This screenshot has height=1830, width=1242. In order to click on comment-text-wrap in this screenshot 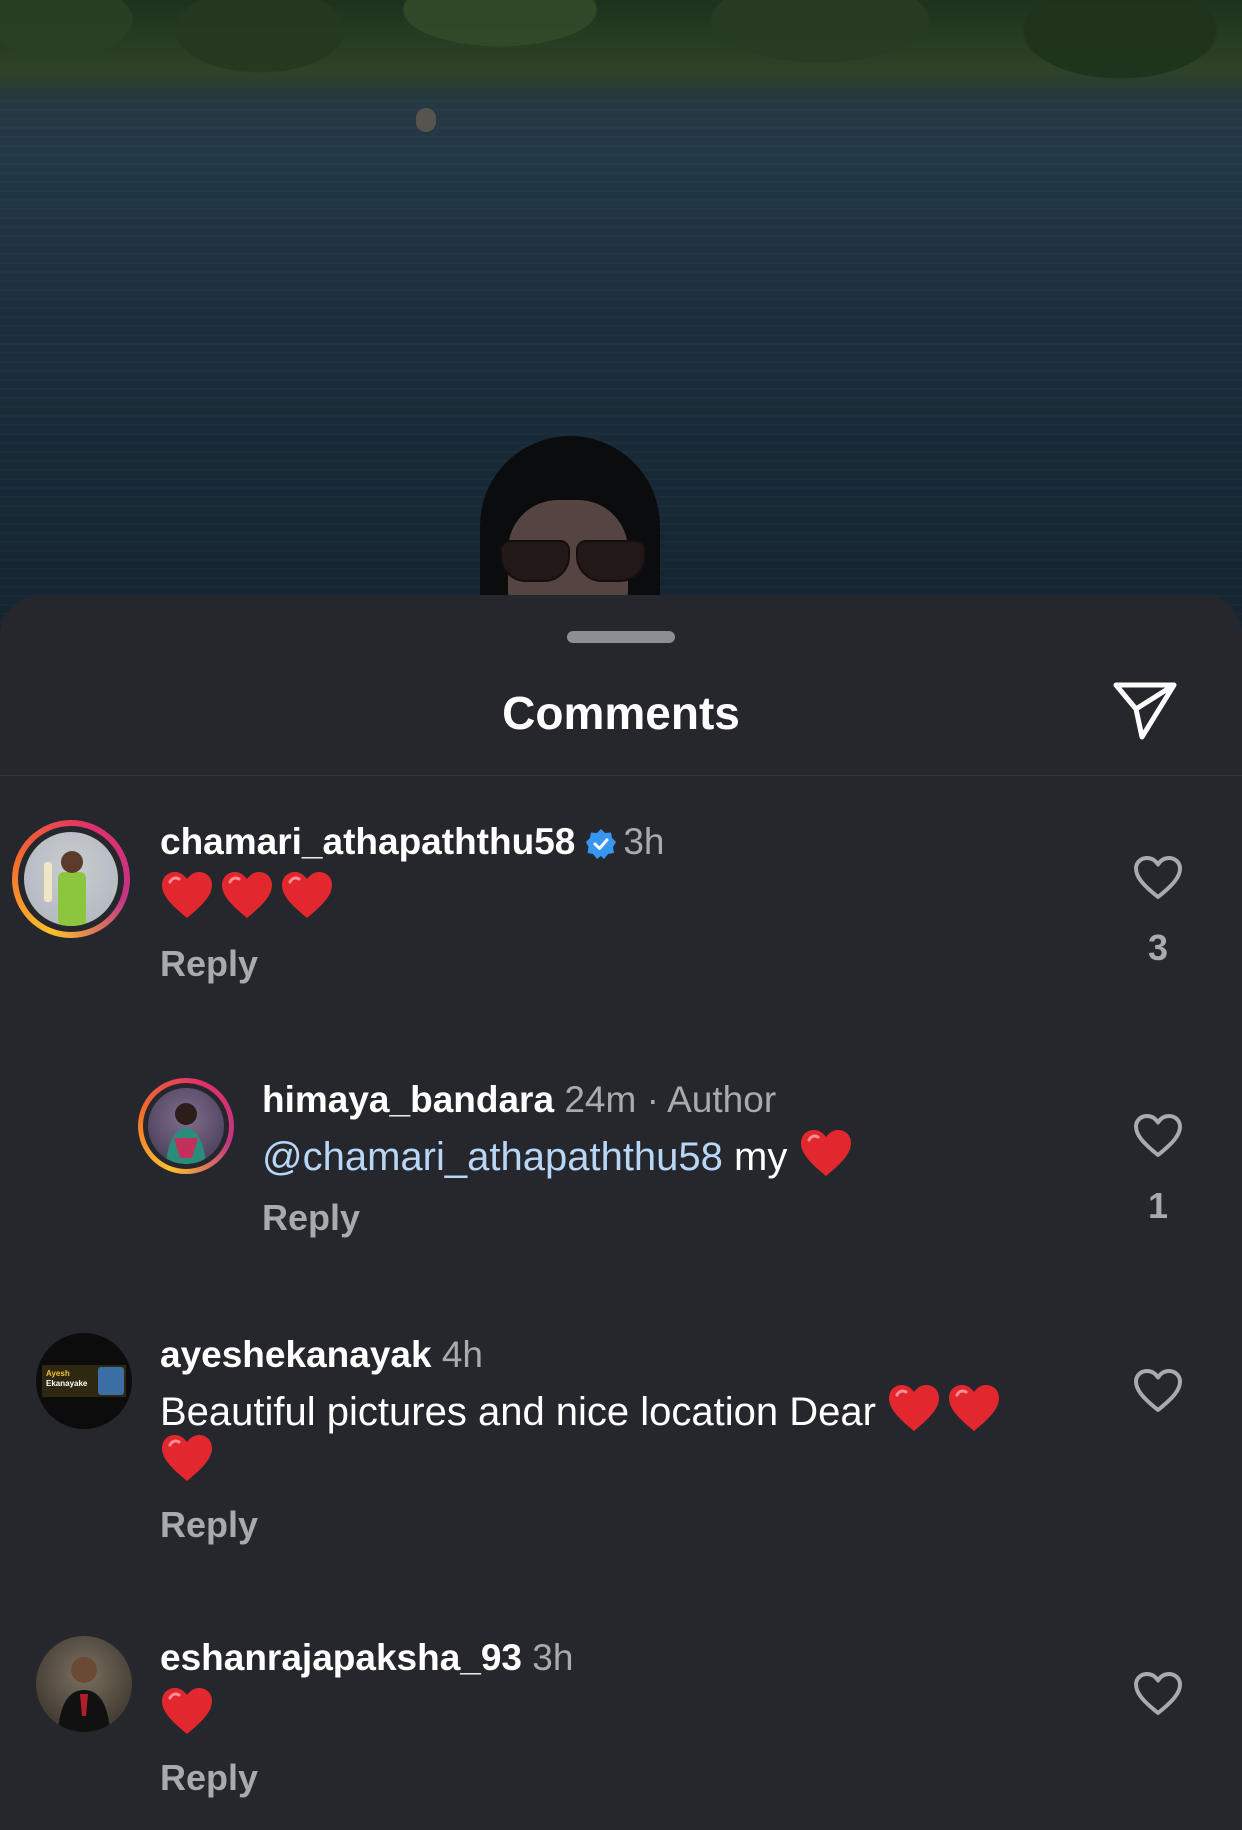, I will do `click(190, 1464)`.